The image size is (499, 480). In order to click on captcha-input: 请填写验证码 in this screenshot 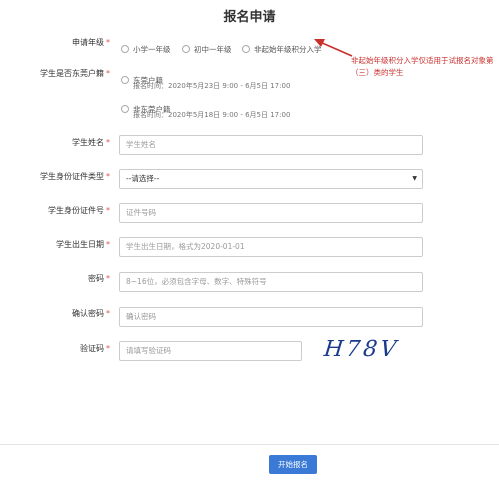, I will do `click(210, 351)`.